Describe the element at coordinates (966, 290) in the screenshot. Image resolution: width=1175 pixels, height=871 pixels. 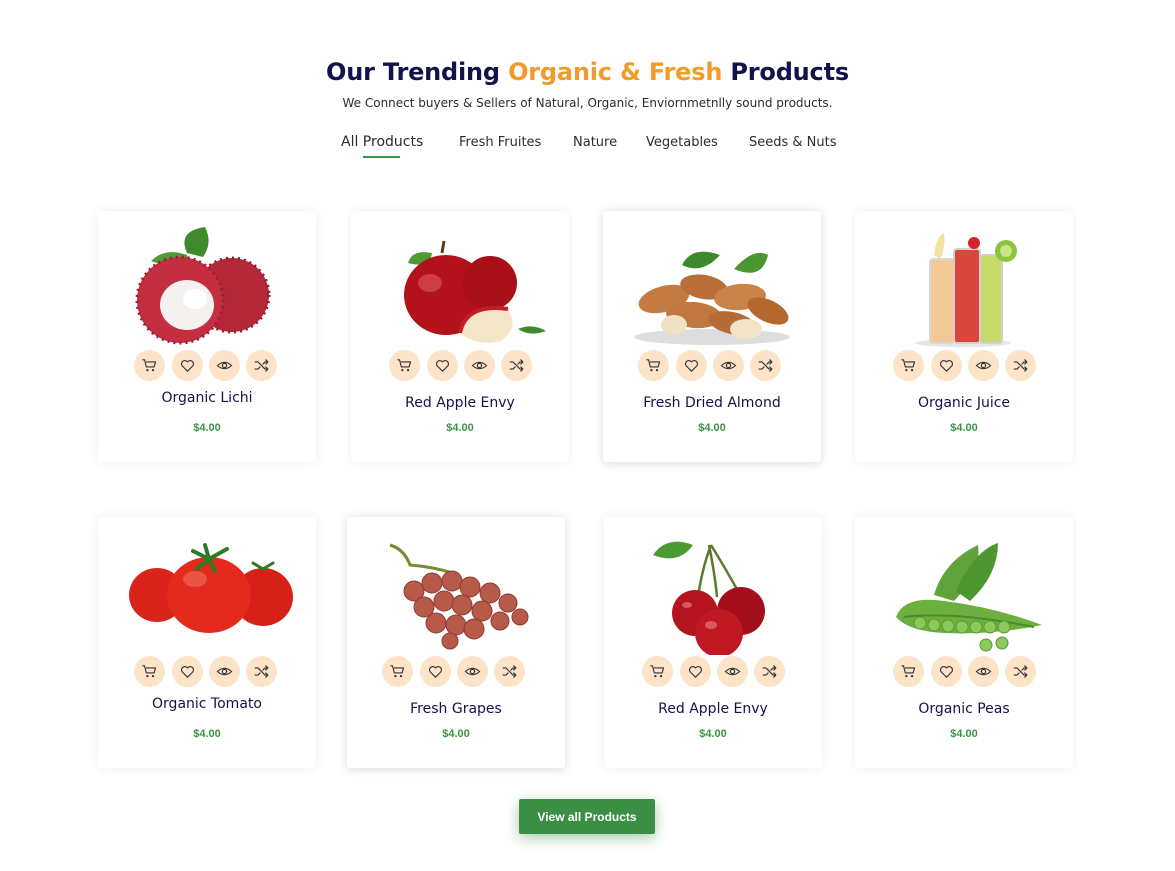
I see `juice-image` at that location.